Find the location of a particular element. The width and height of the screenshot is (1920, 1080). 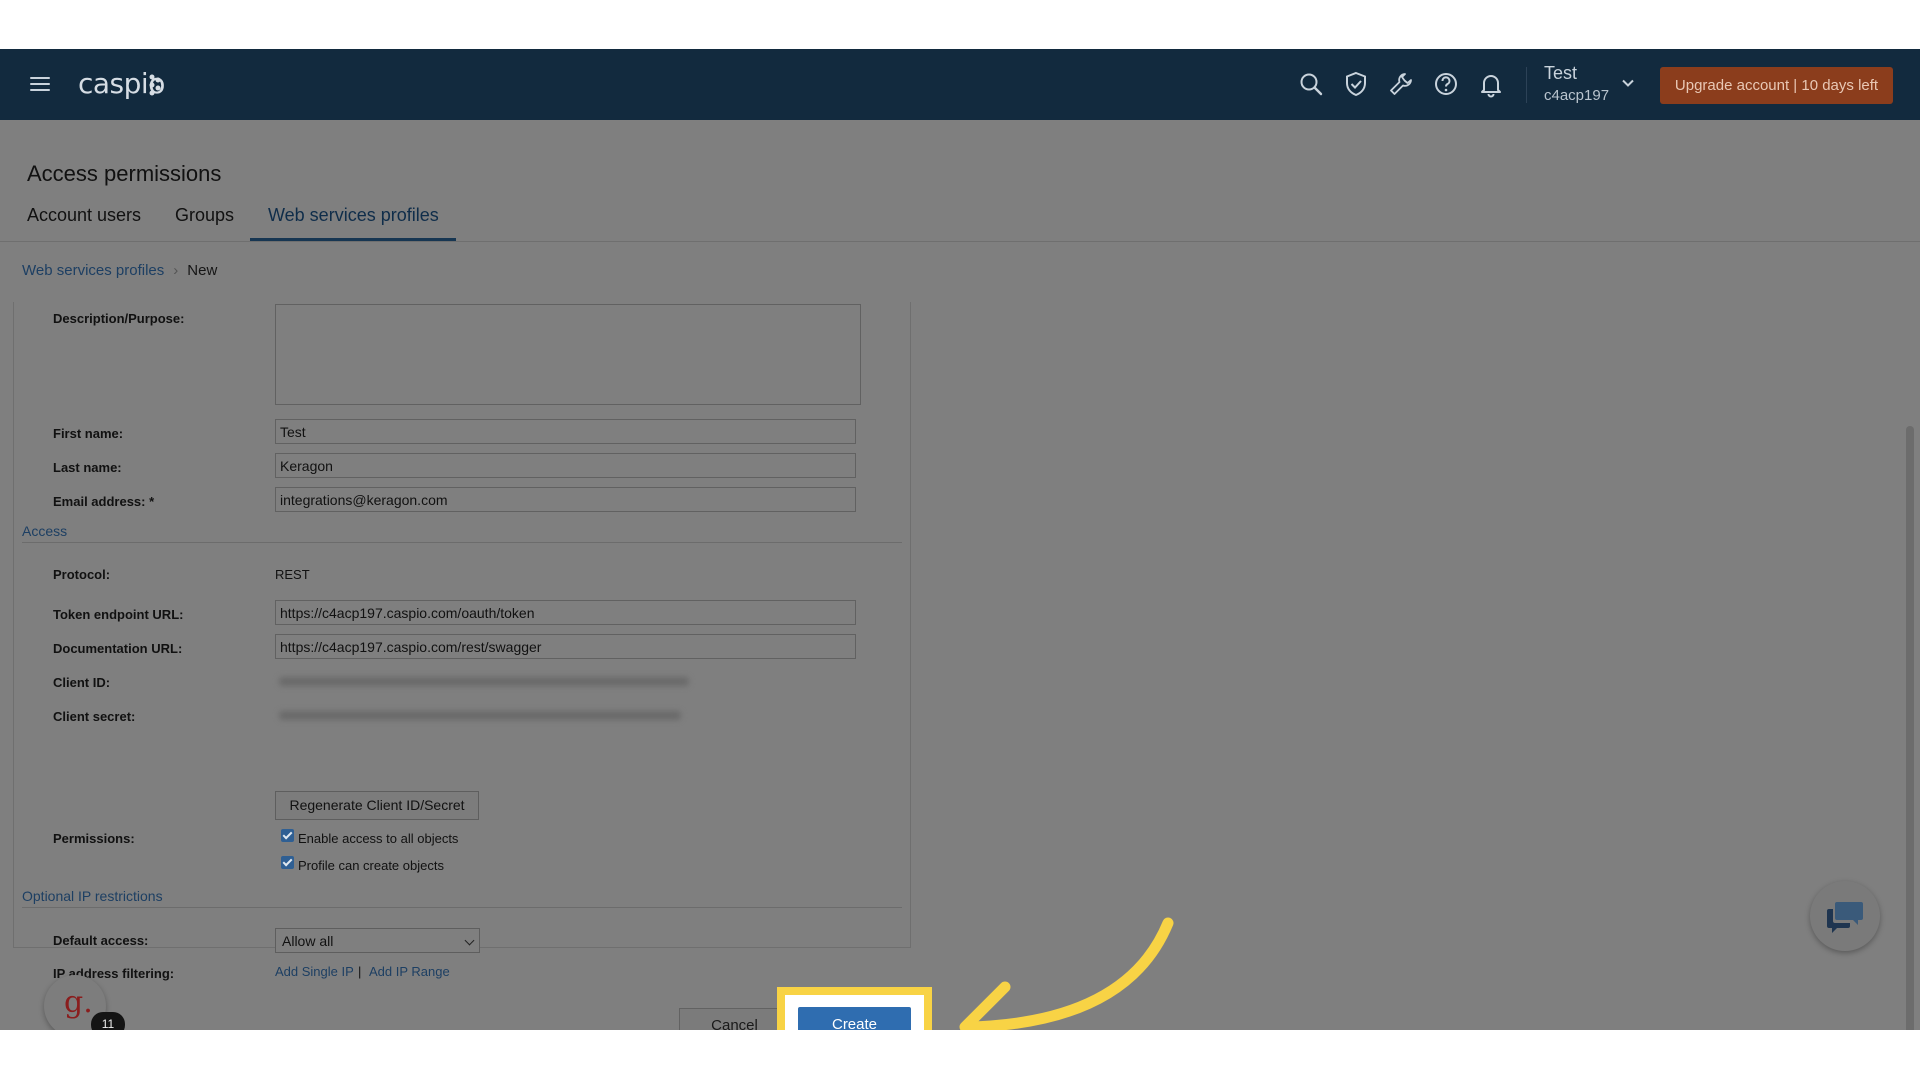

tab-web-services-profiles: Web services profiles is located at coordinates (353, 215).